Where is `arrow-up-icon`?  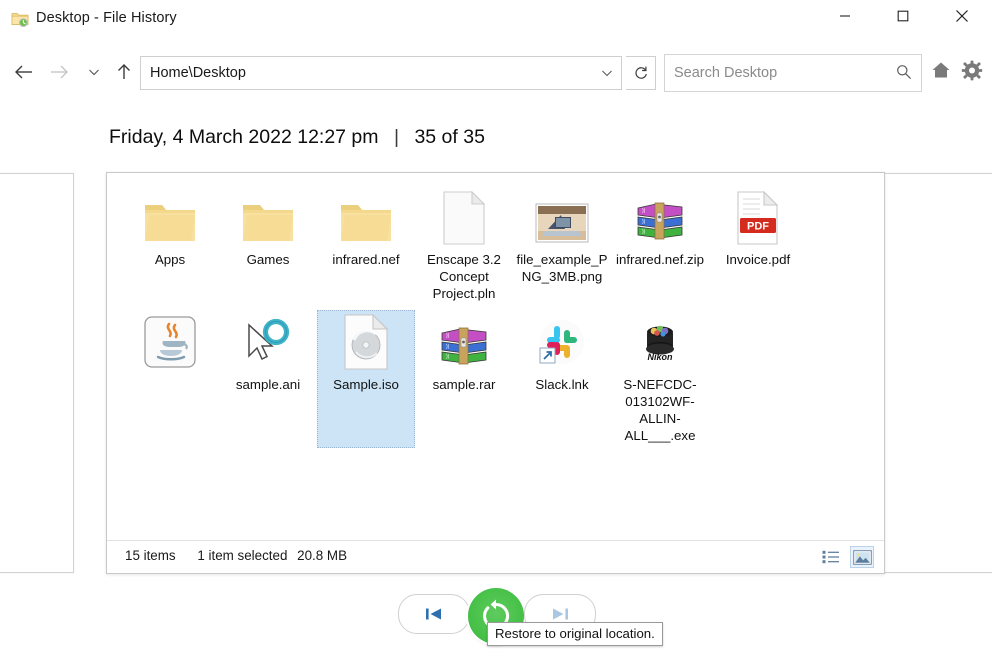
arrow-up-icon is located at coordinates (124, 71).